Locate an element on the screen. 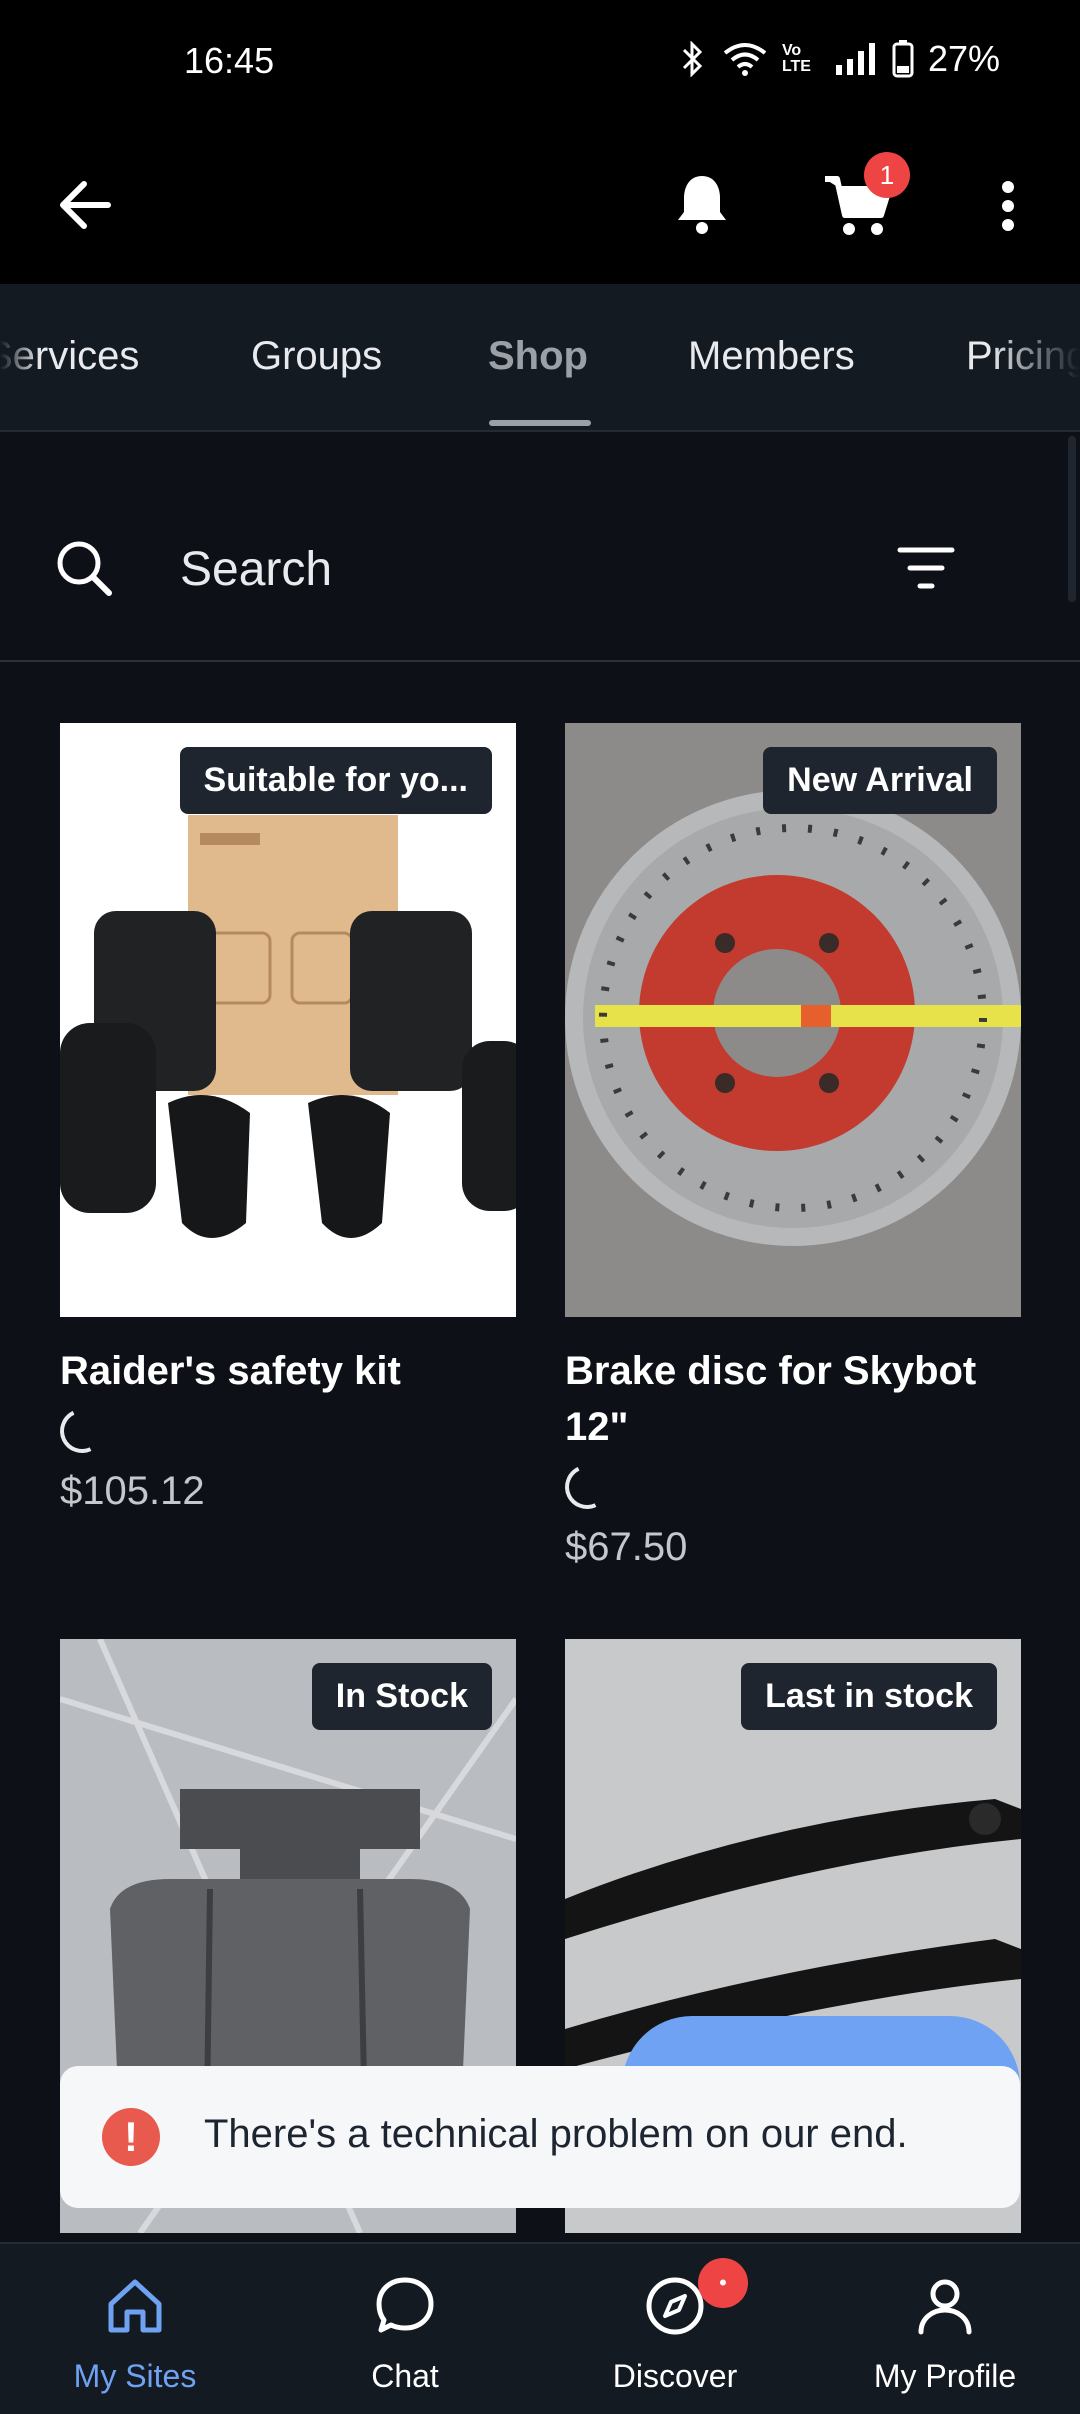 Image resolution: width=1080 pixels, height=2414 pixels. tab-groups: Groups is located at coordinates (316, 356).